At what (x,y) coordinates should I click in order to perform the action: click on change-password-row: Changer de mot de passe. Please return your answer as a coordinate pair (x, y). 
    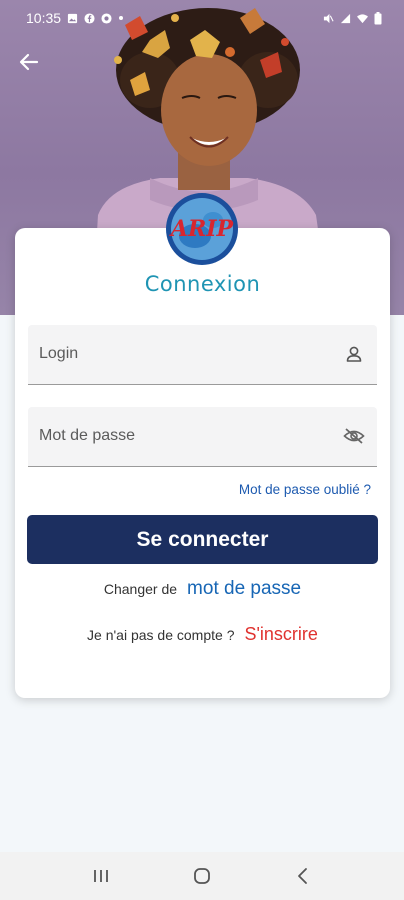
    Looking at the image, I should click on (202, 589).